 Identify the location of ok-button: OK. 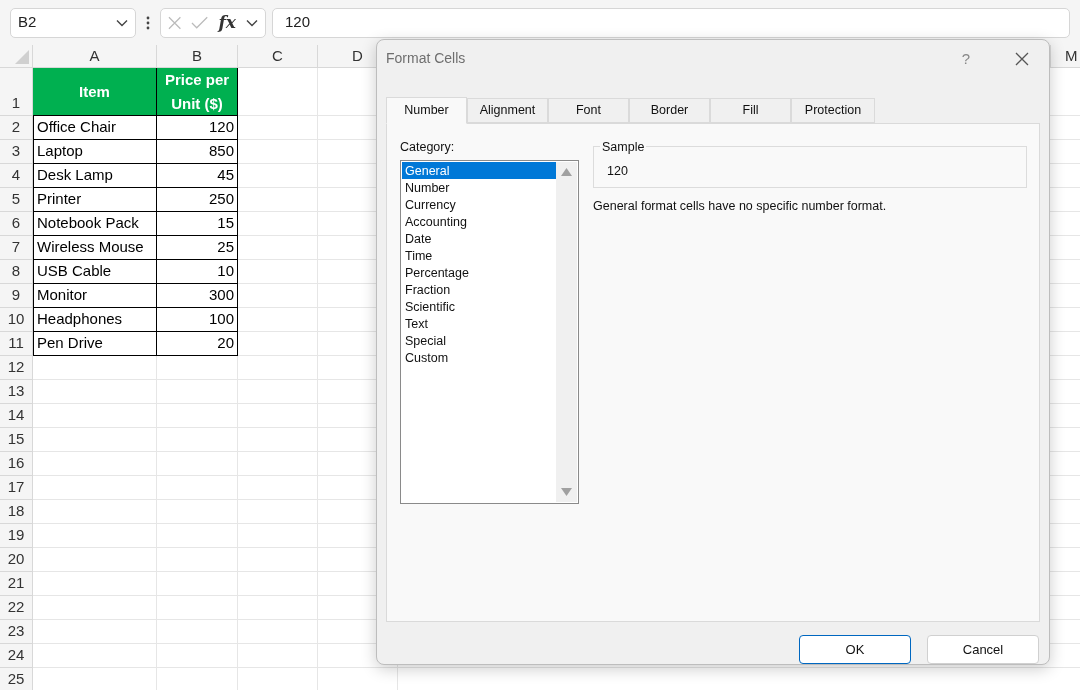
(855, 649).